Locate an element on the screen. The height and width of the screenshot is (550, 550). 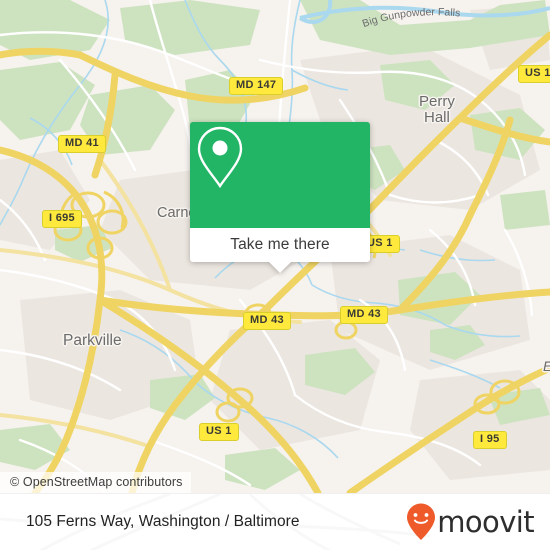
take-me-there-button: Take me there is located at coordinates (280, 245).